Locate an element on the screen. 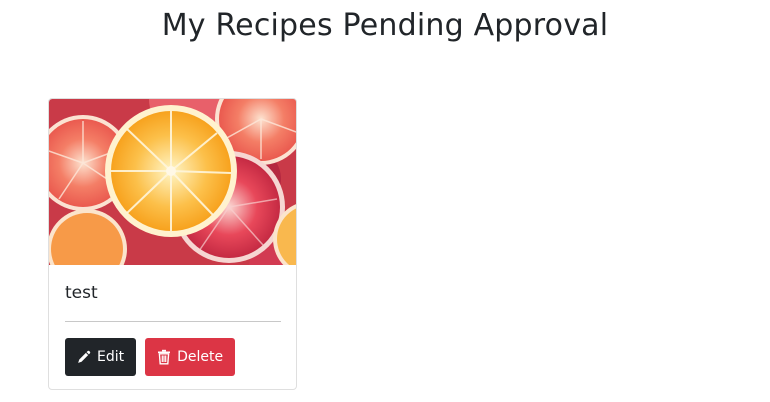 This screenshot has width=770, height=402. edit-button-label: Edit is located at coordinates (111, 357).